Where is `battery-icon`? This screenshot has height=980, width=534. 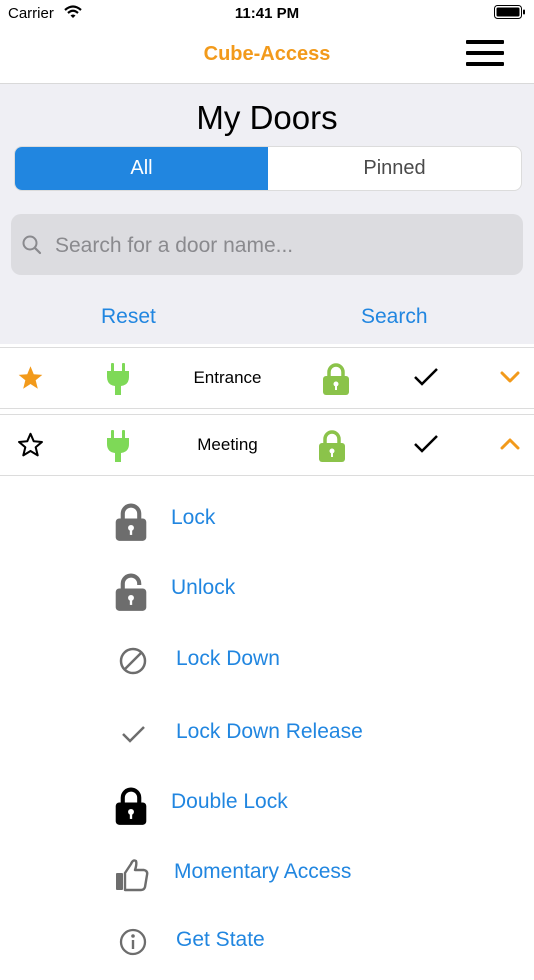
battery-icon is located at coordinates (510, 15).